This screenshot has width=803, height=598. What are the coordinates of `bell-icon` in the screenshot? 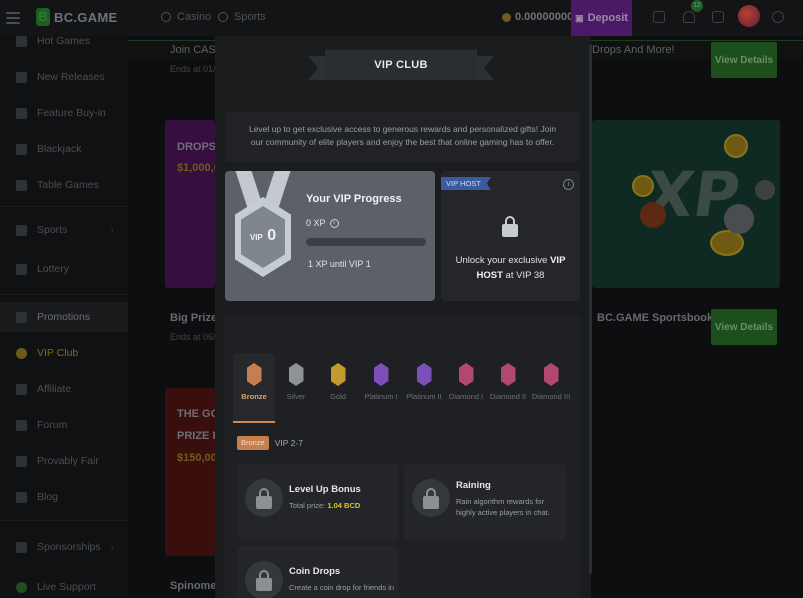 It's located at (689, 17).